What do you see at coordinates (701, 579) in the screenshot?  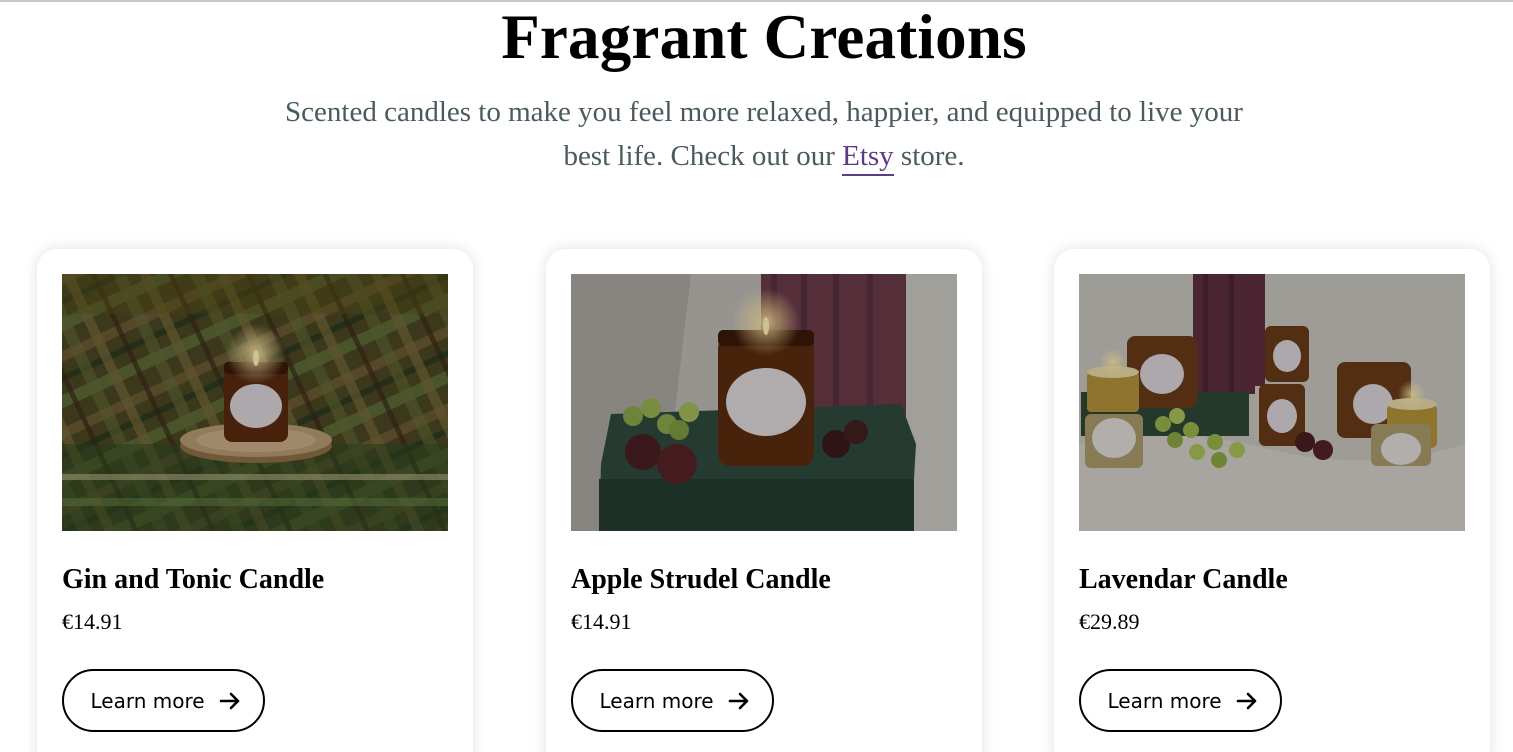 I see `product-name: Apple Strudel Candle` at bounding box center [701, 579].